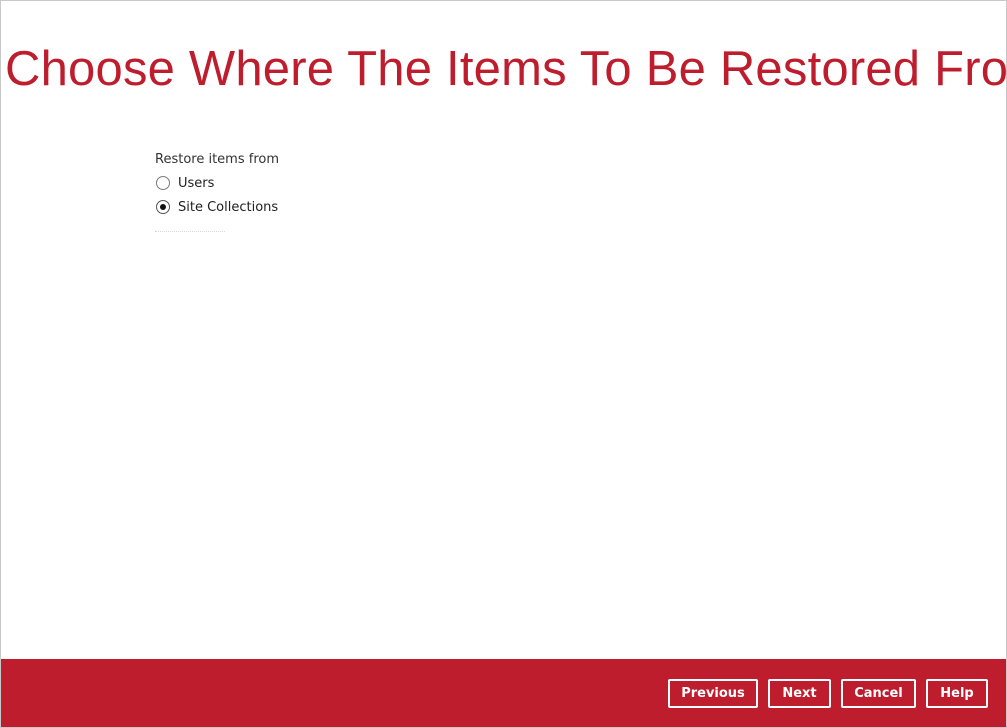 The height and width of the screenshot is (728, 1007). I want to click on radio-label-site-collections: Site Collections, so click(228, 207).